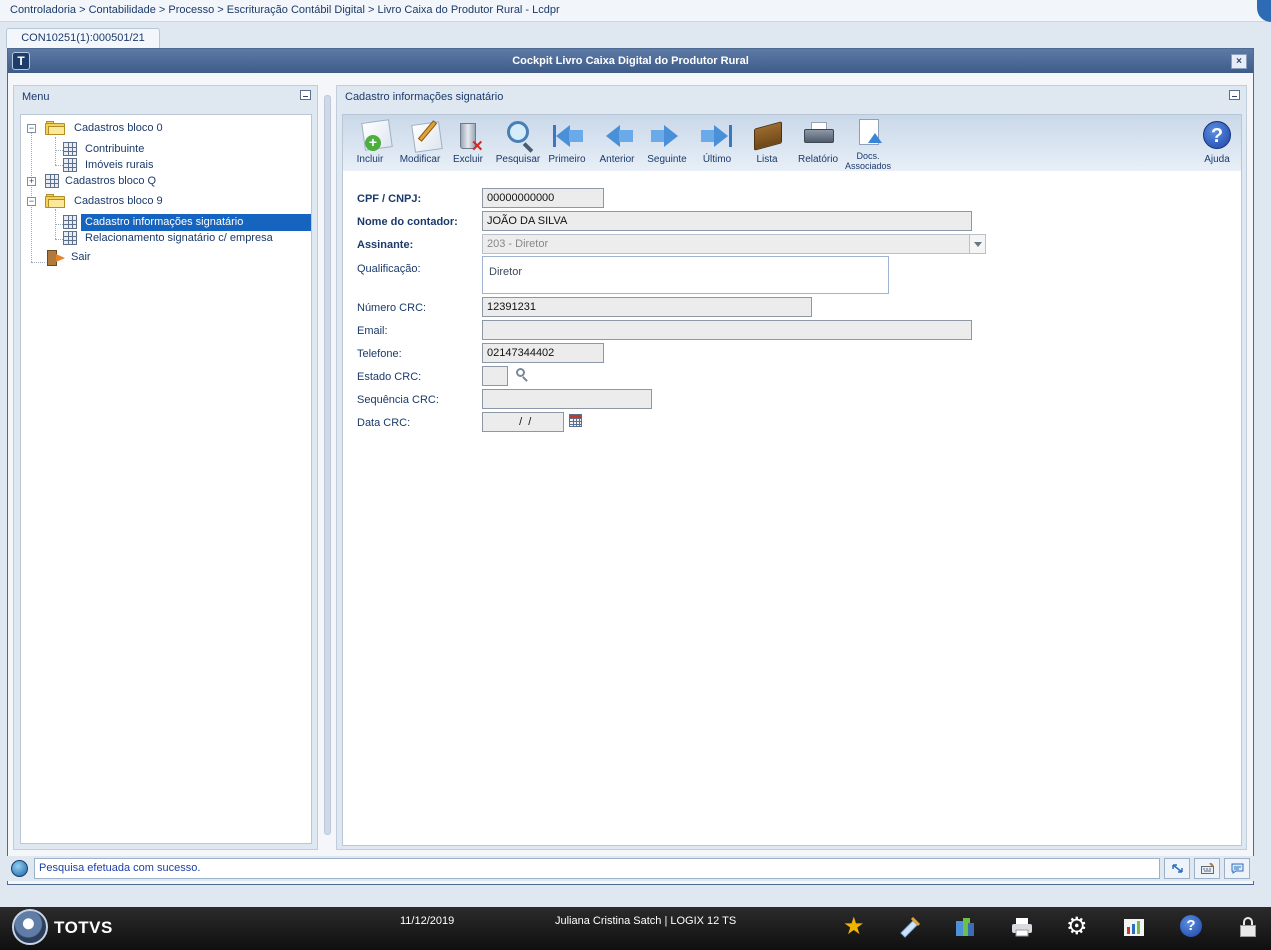 This screenshot has height=950, width=1271. What do you see at coordinates (543, 198) in the screenshot?
I see `cpf-cnpj-field: 00000000000` at bounding box center [543, 198].